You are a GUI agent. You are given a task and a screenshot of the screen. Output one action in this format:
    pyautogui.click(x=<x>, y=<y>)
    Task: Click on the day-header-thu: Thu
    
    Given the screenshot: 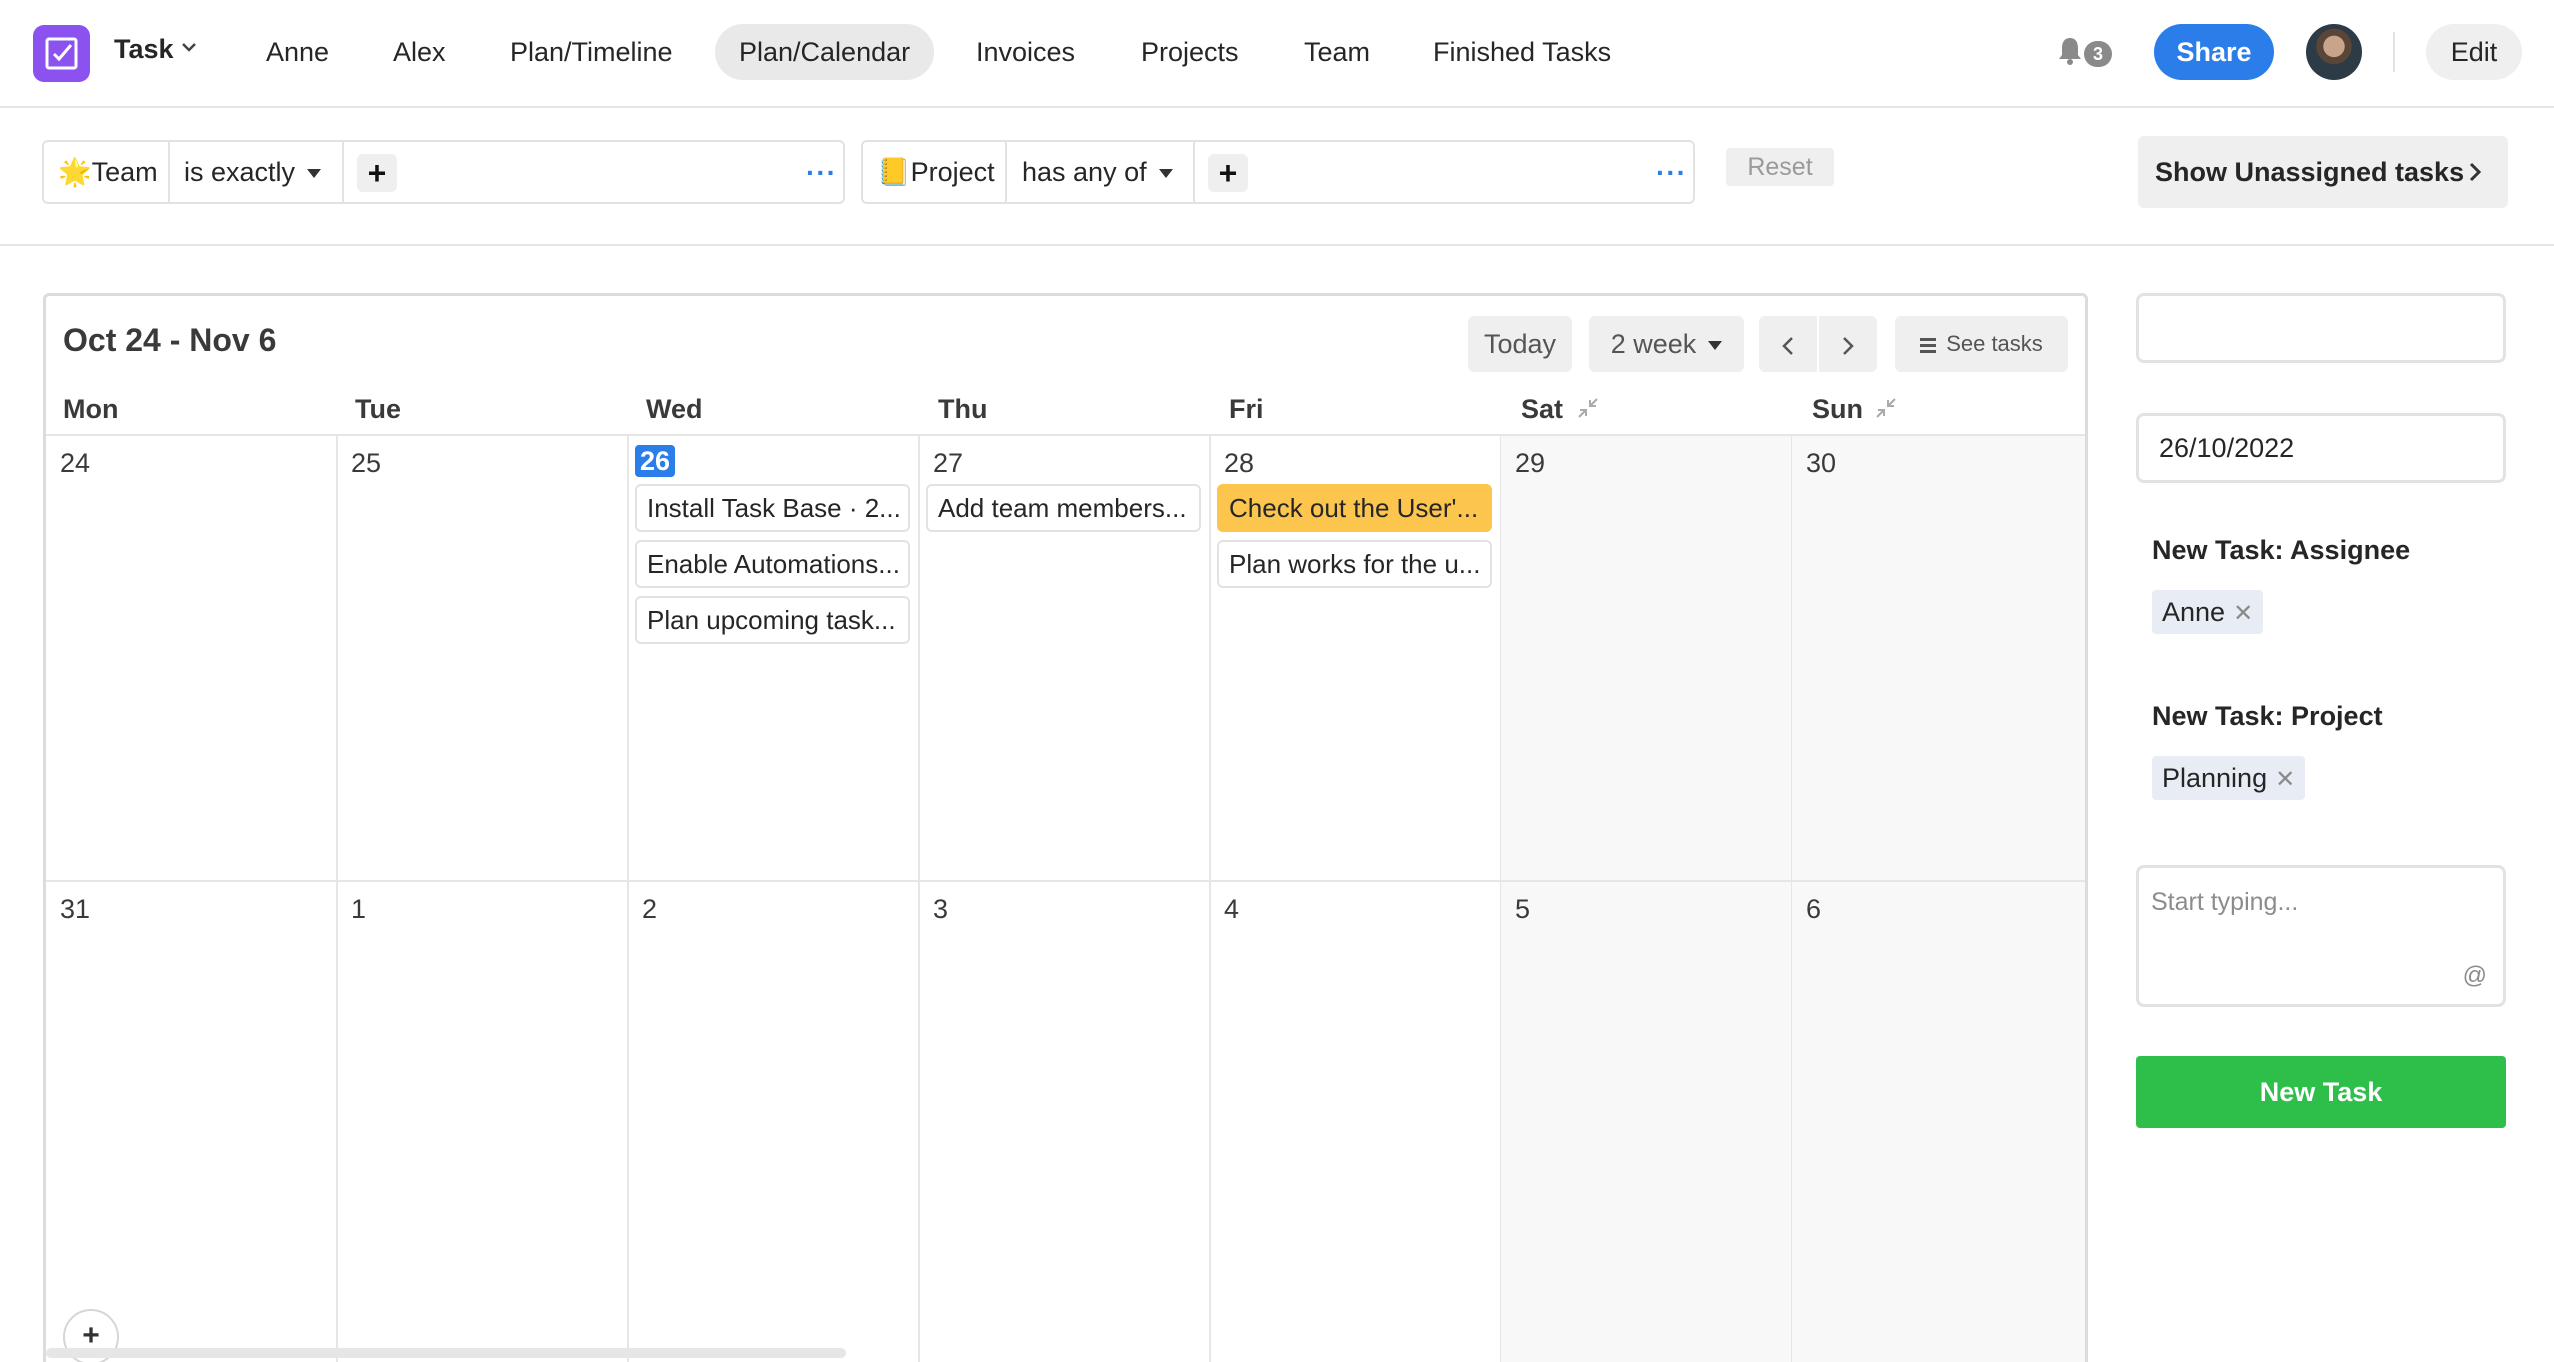 What is the action you would take?
    pyautogui.click(x=963, y=409)
    